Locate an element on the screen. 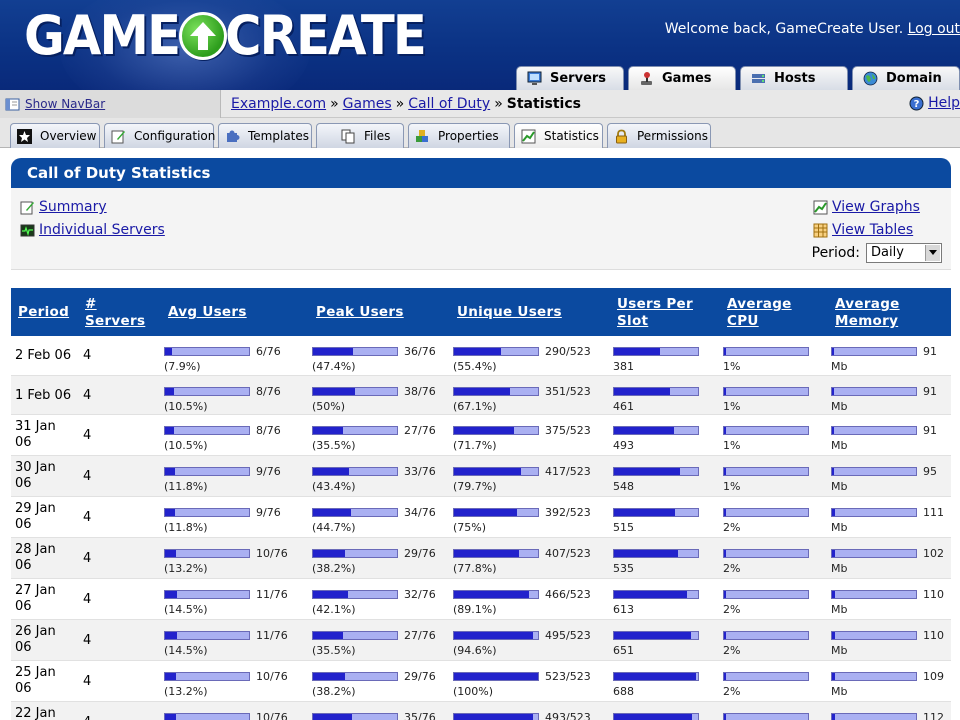 Image resolution: width=960 pixels, height=720 pixels. unique-users-bar-line: 375/523 is located at coordinates (522, 430).